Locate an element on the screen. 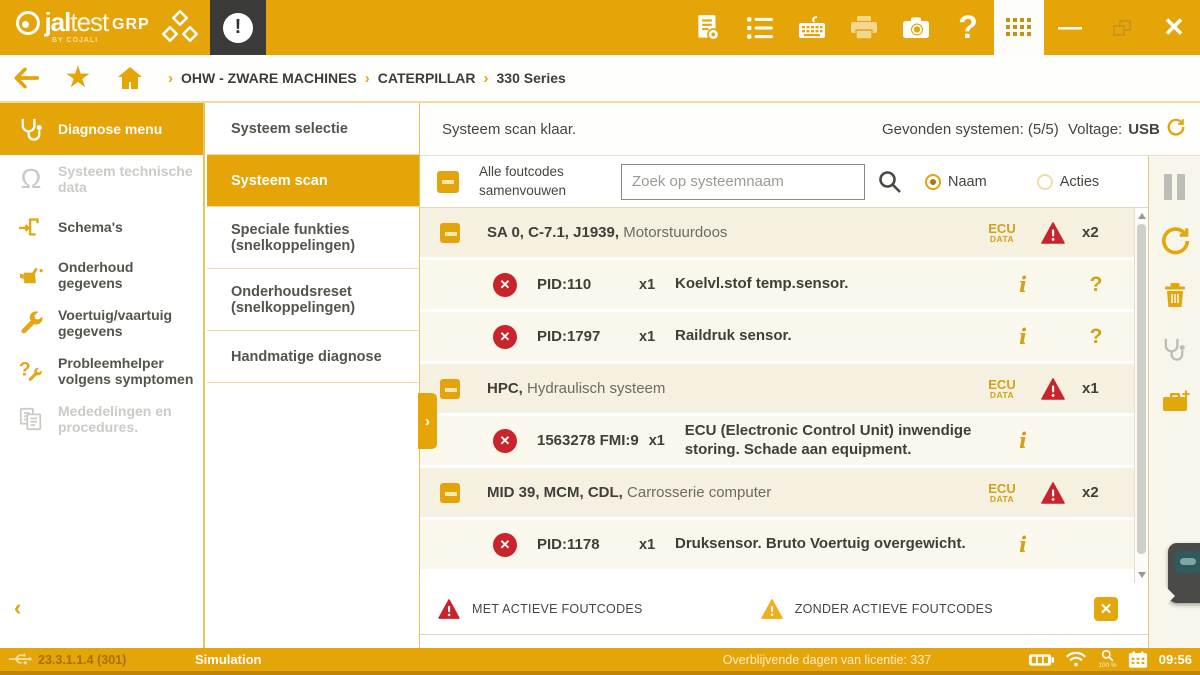  keyboard-icon is located at coordinates (812, 27).